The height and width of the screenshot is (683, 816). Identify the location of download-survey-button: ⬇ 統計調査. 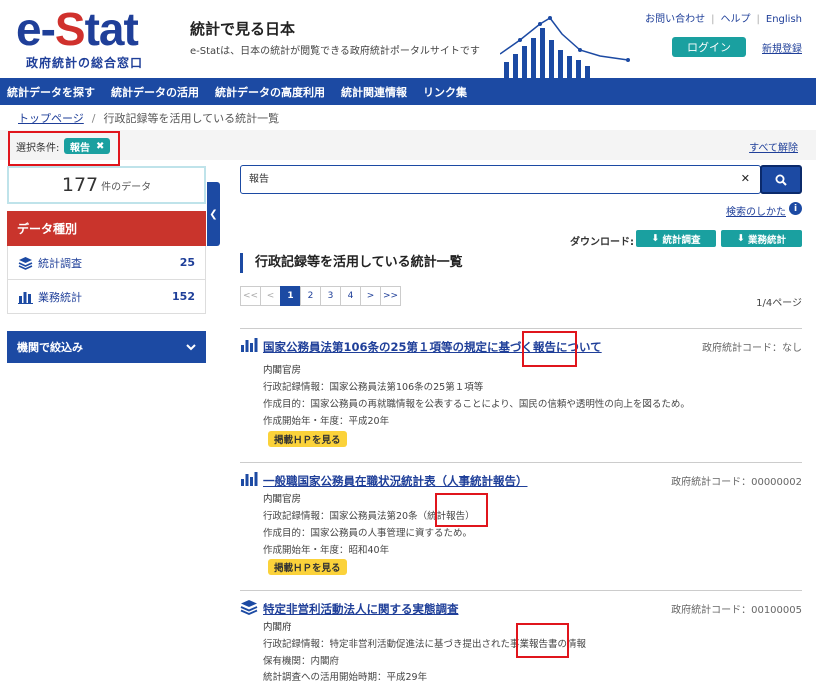
(676, 238).